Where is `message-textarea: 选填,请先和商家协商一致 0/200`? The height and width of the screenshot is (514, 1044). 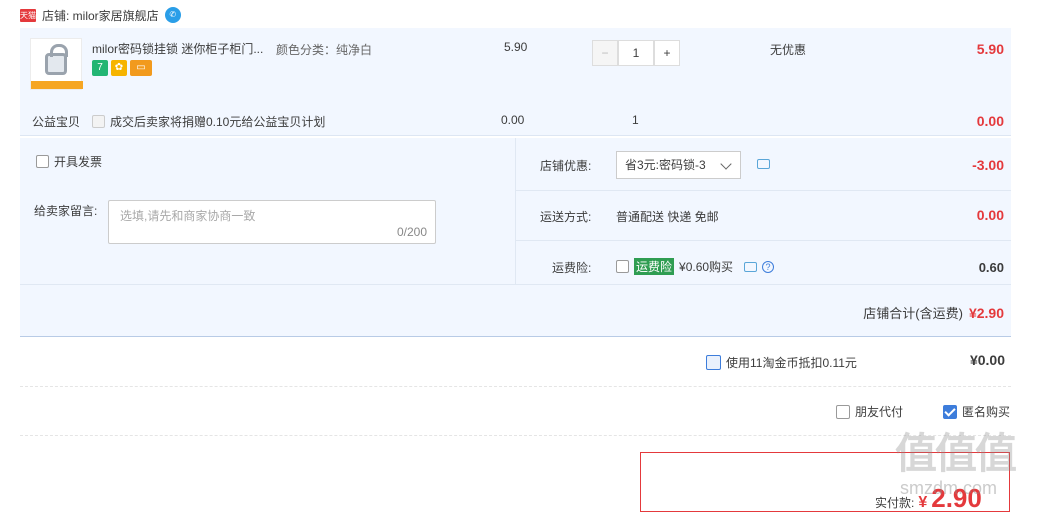
message-textarea: 选填,请先和商家协商一致 0/200 is located at coordinates (272, 222).